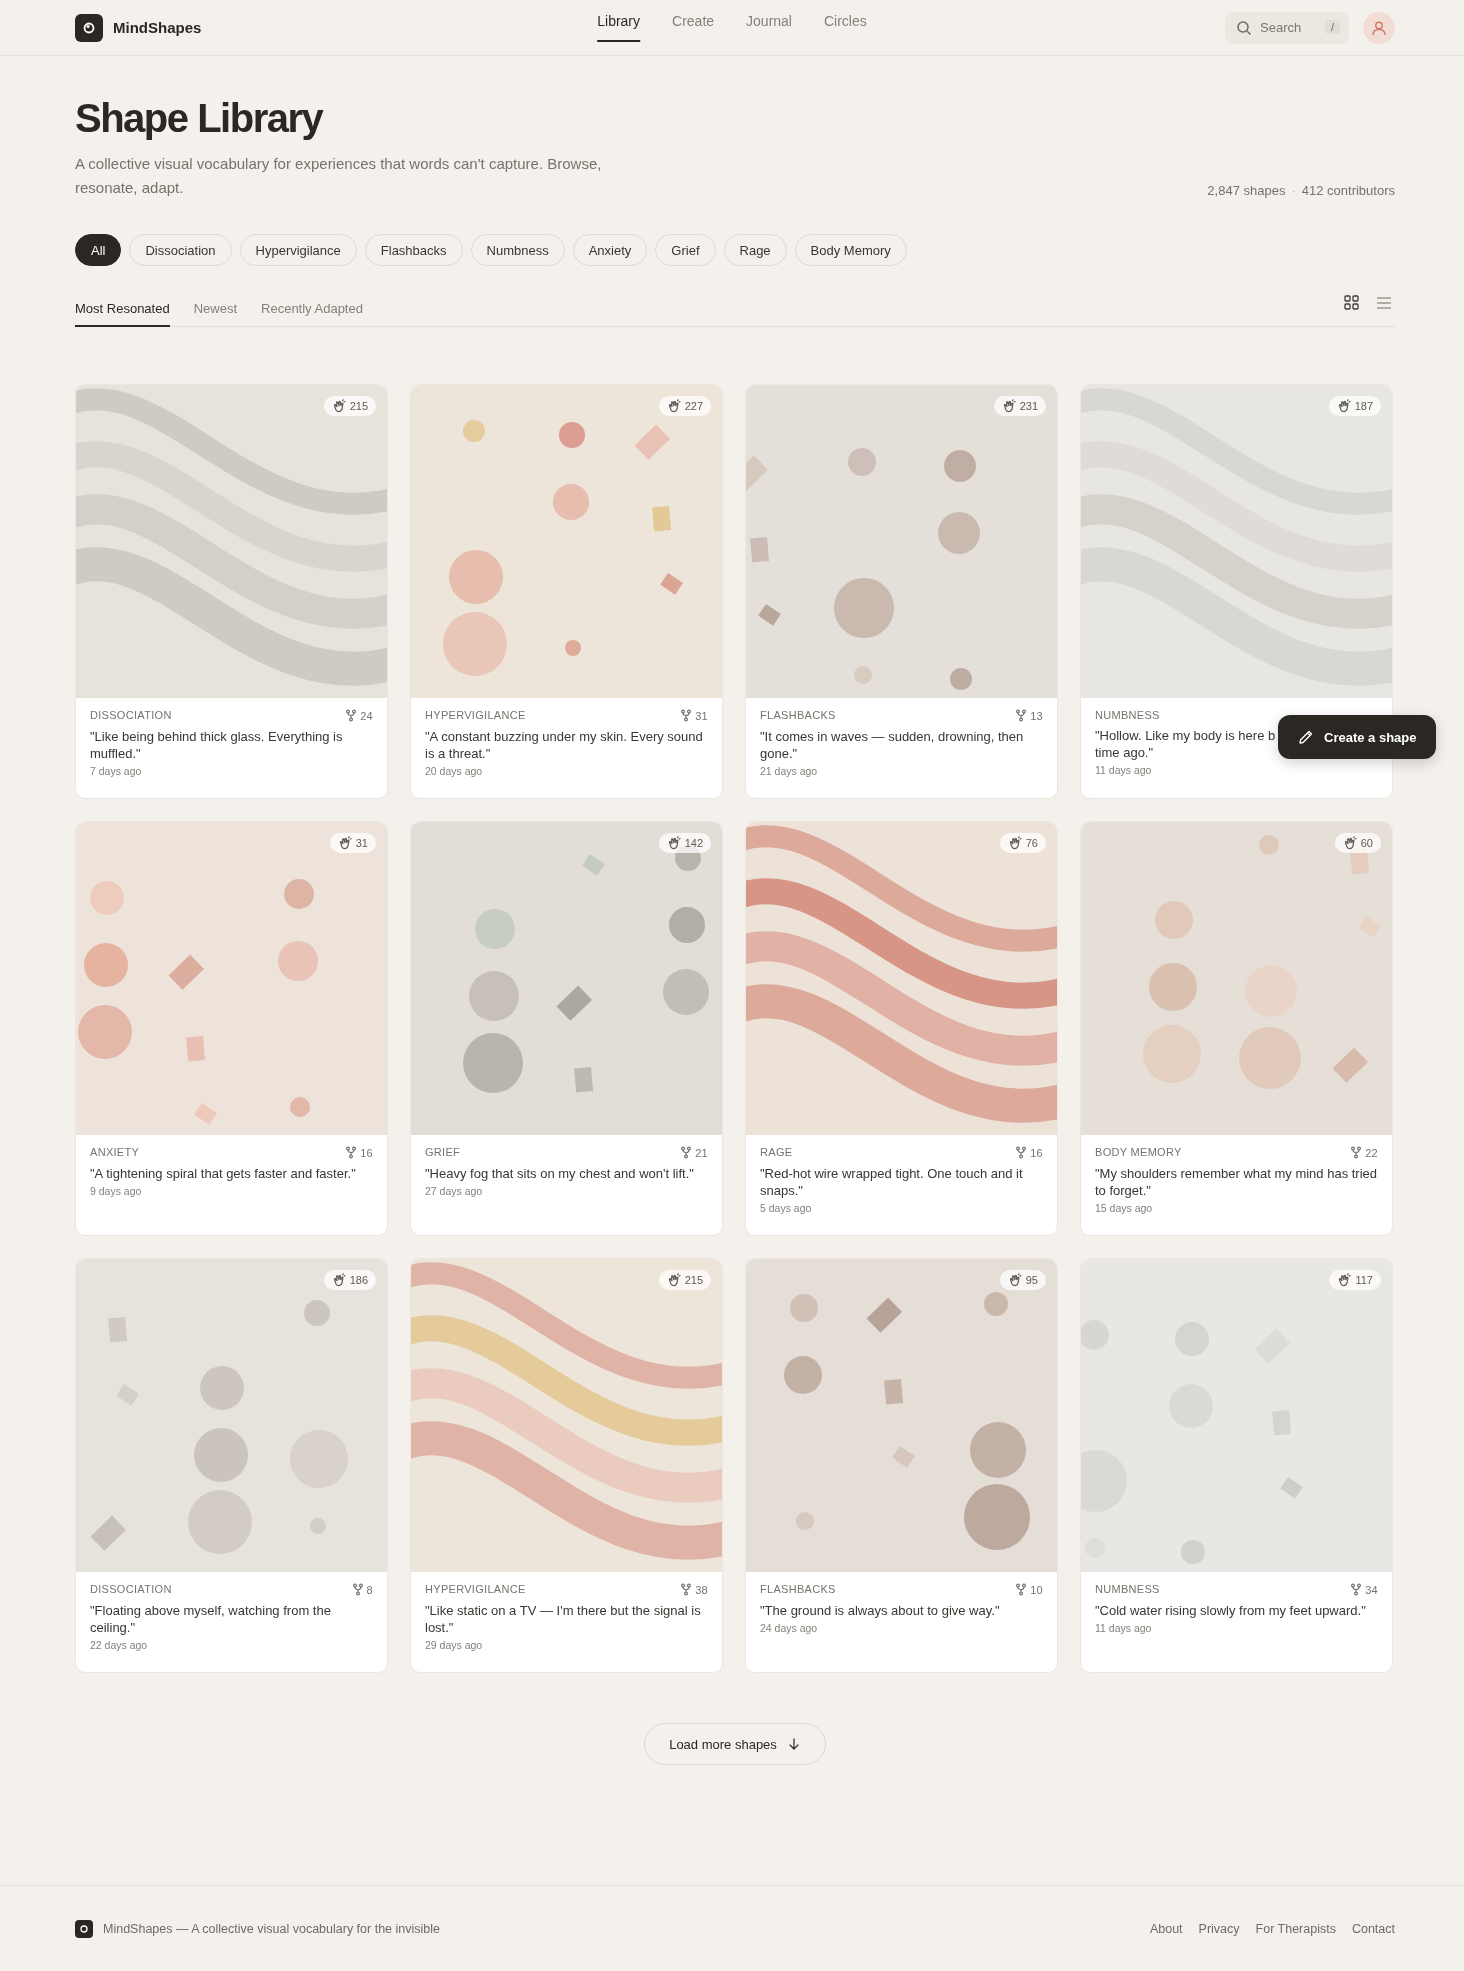  I want to click on category-label: BODY MEMORY, so click(1138, 1152).